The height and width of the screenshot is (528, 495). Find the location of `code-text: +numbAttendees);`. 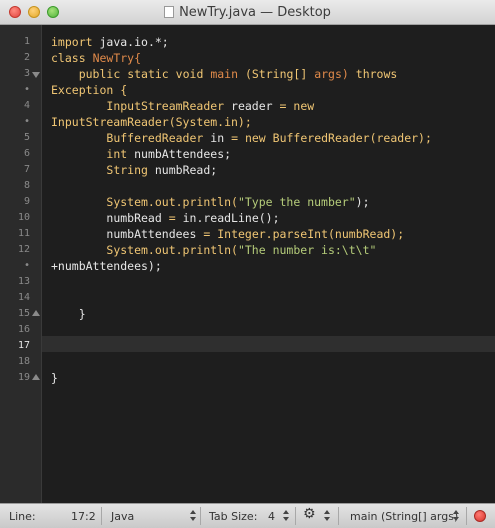

code-text: +numbAttendees); is located at coordinates (106, 266).